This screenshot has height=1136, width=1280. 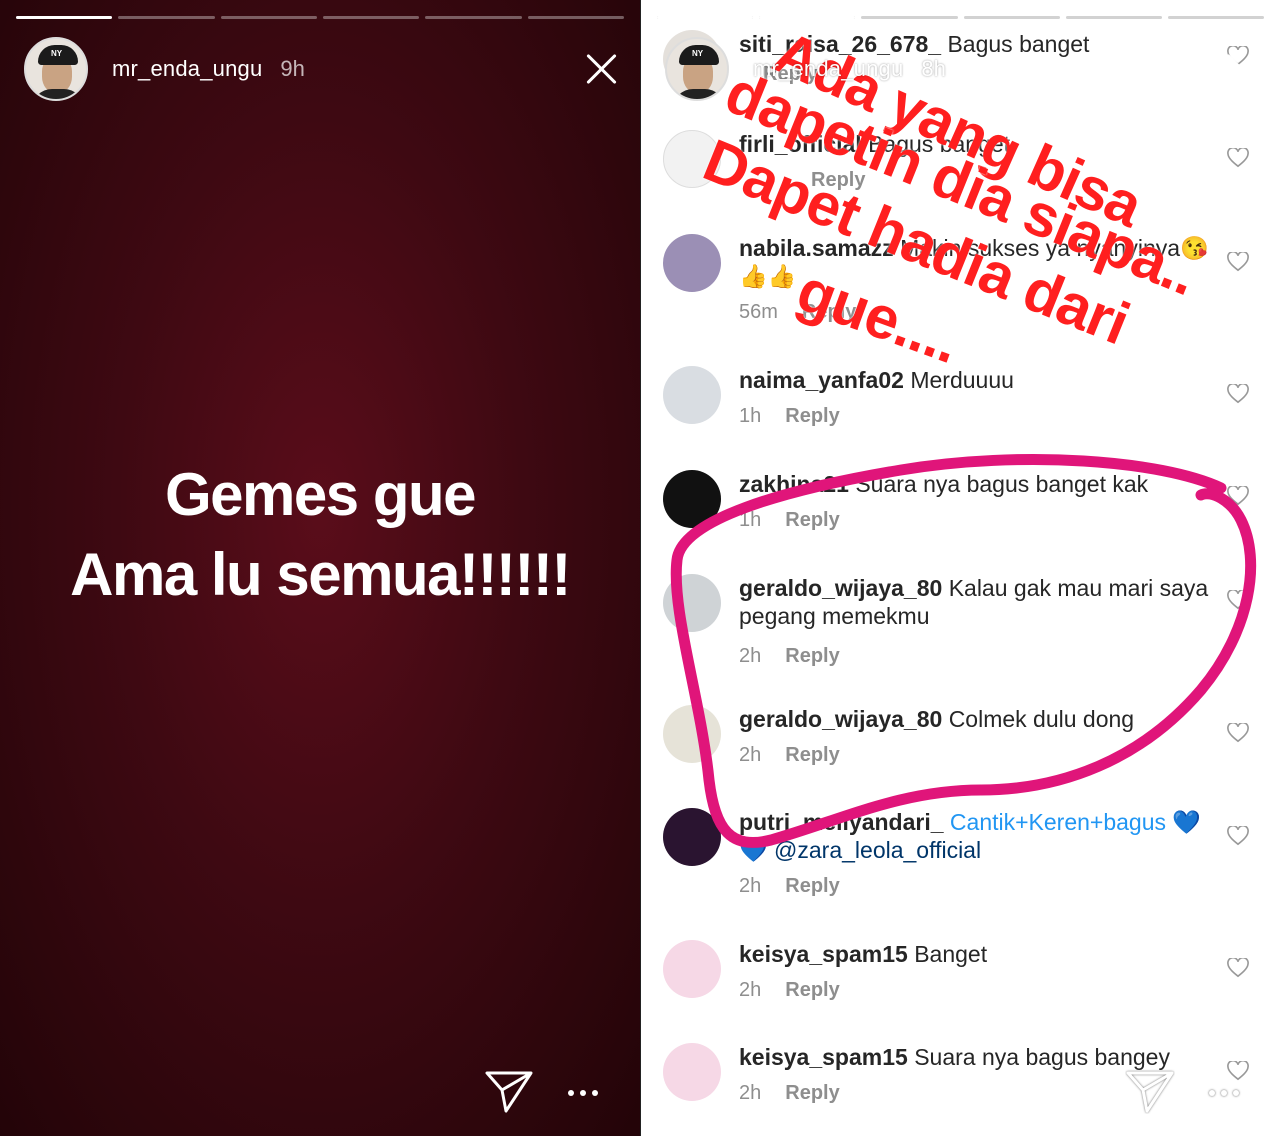 I want to click on story-header: mr_enda_ungu 9h, so click(x=322, y=69).